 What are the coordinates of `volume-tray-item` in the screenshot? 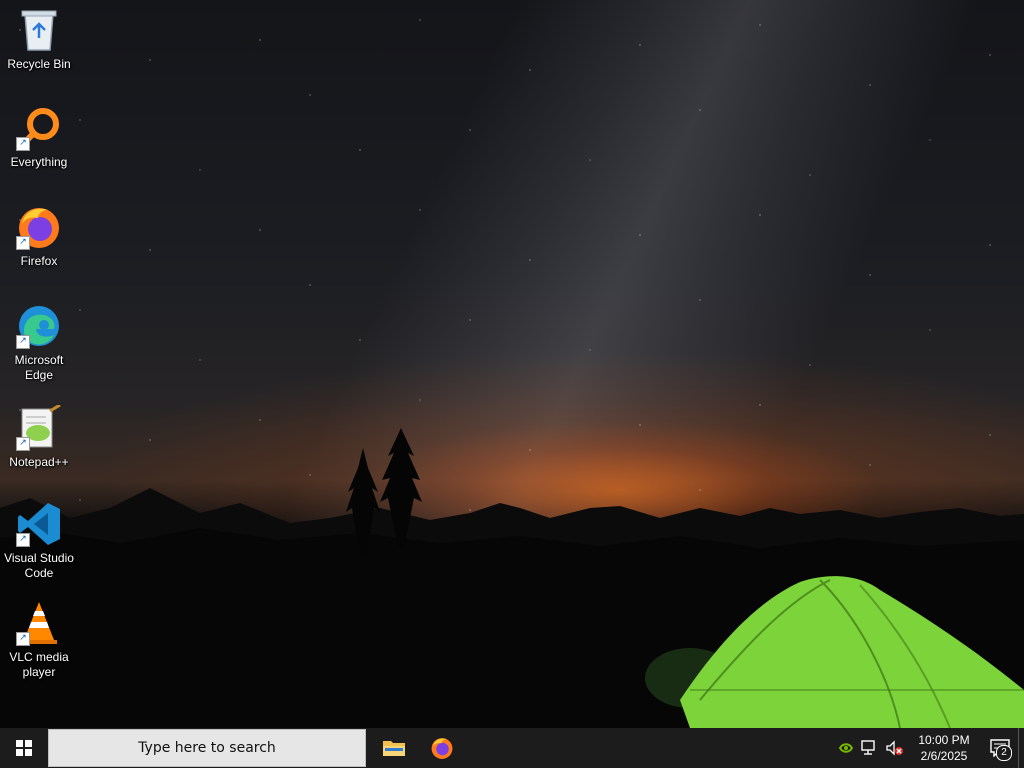 It's located at (894, 748).